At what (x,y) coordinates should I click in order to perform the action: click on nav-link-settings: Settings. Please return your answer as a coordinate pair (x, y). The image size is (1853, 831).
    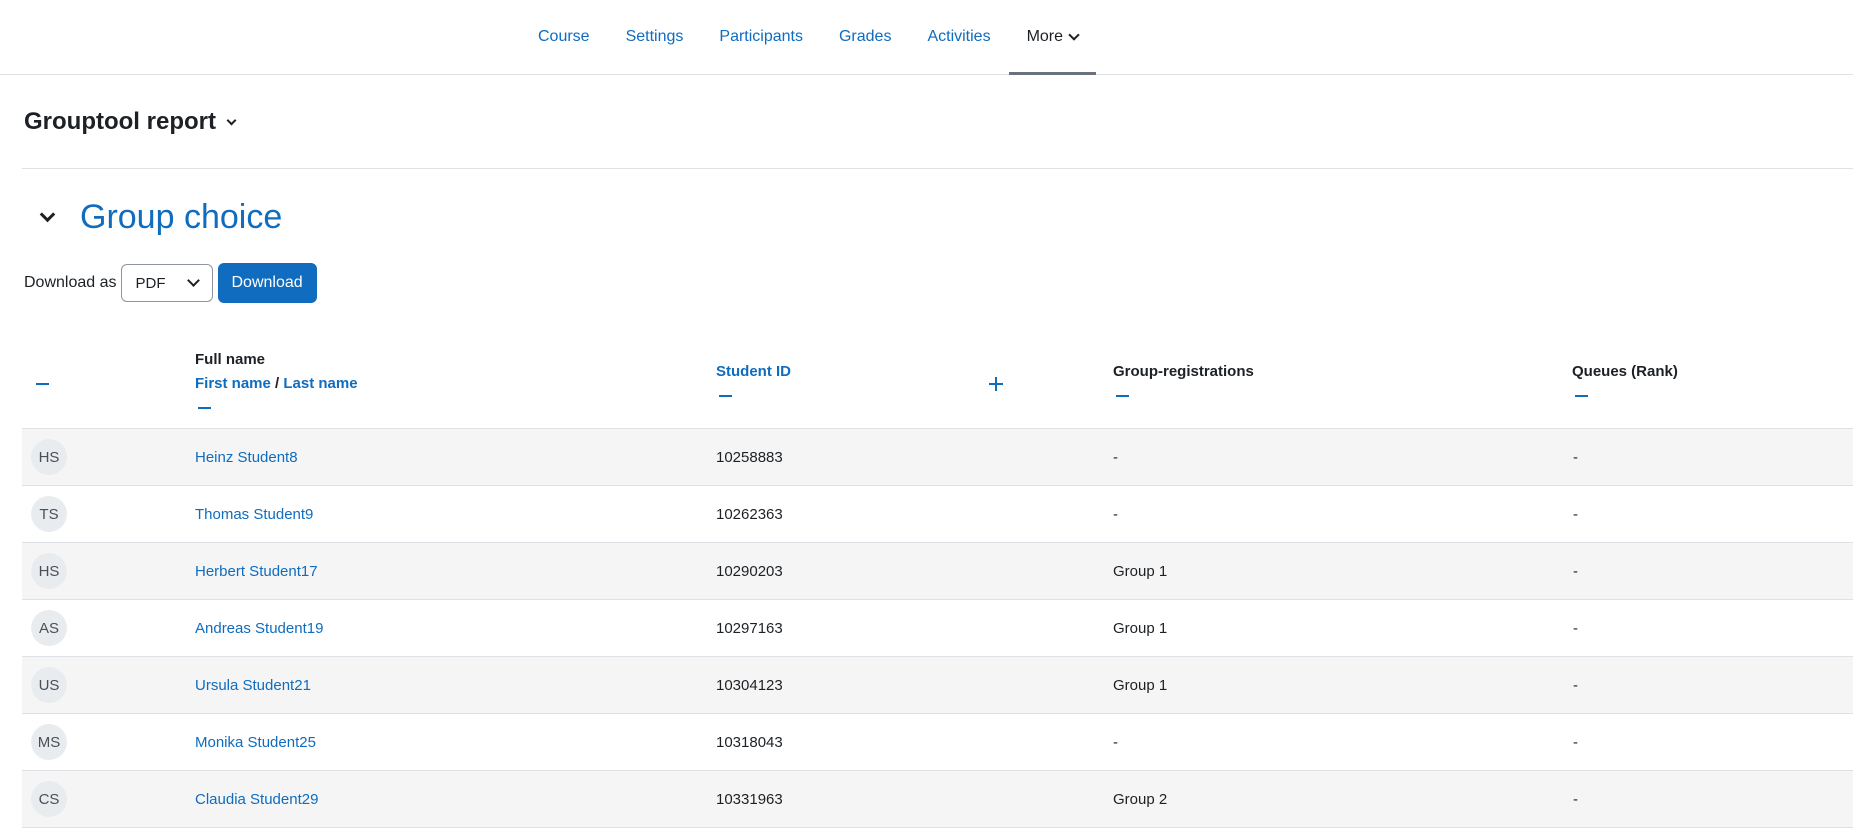
    Looking at the image, I should click on (655, 37).